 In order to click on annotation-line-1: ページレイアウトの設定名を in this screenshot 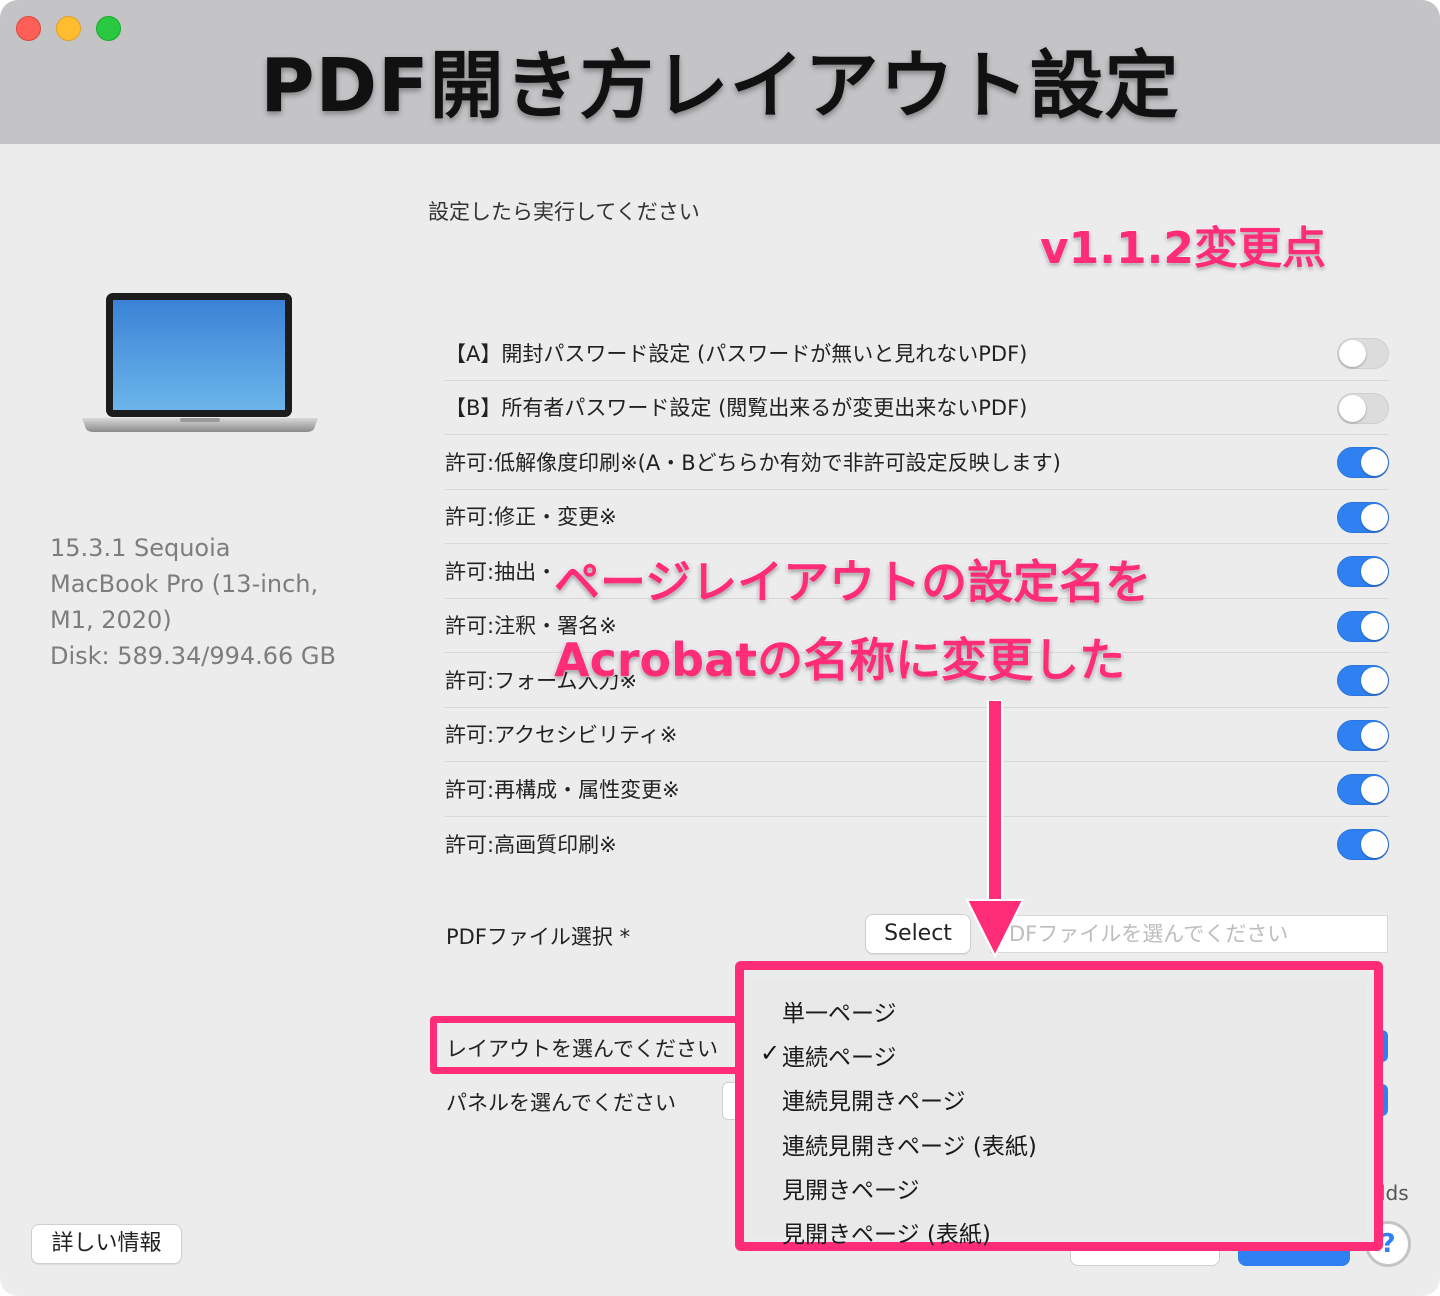, I will do `click(852, 582)`.